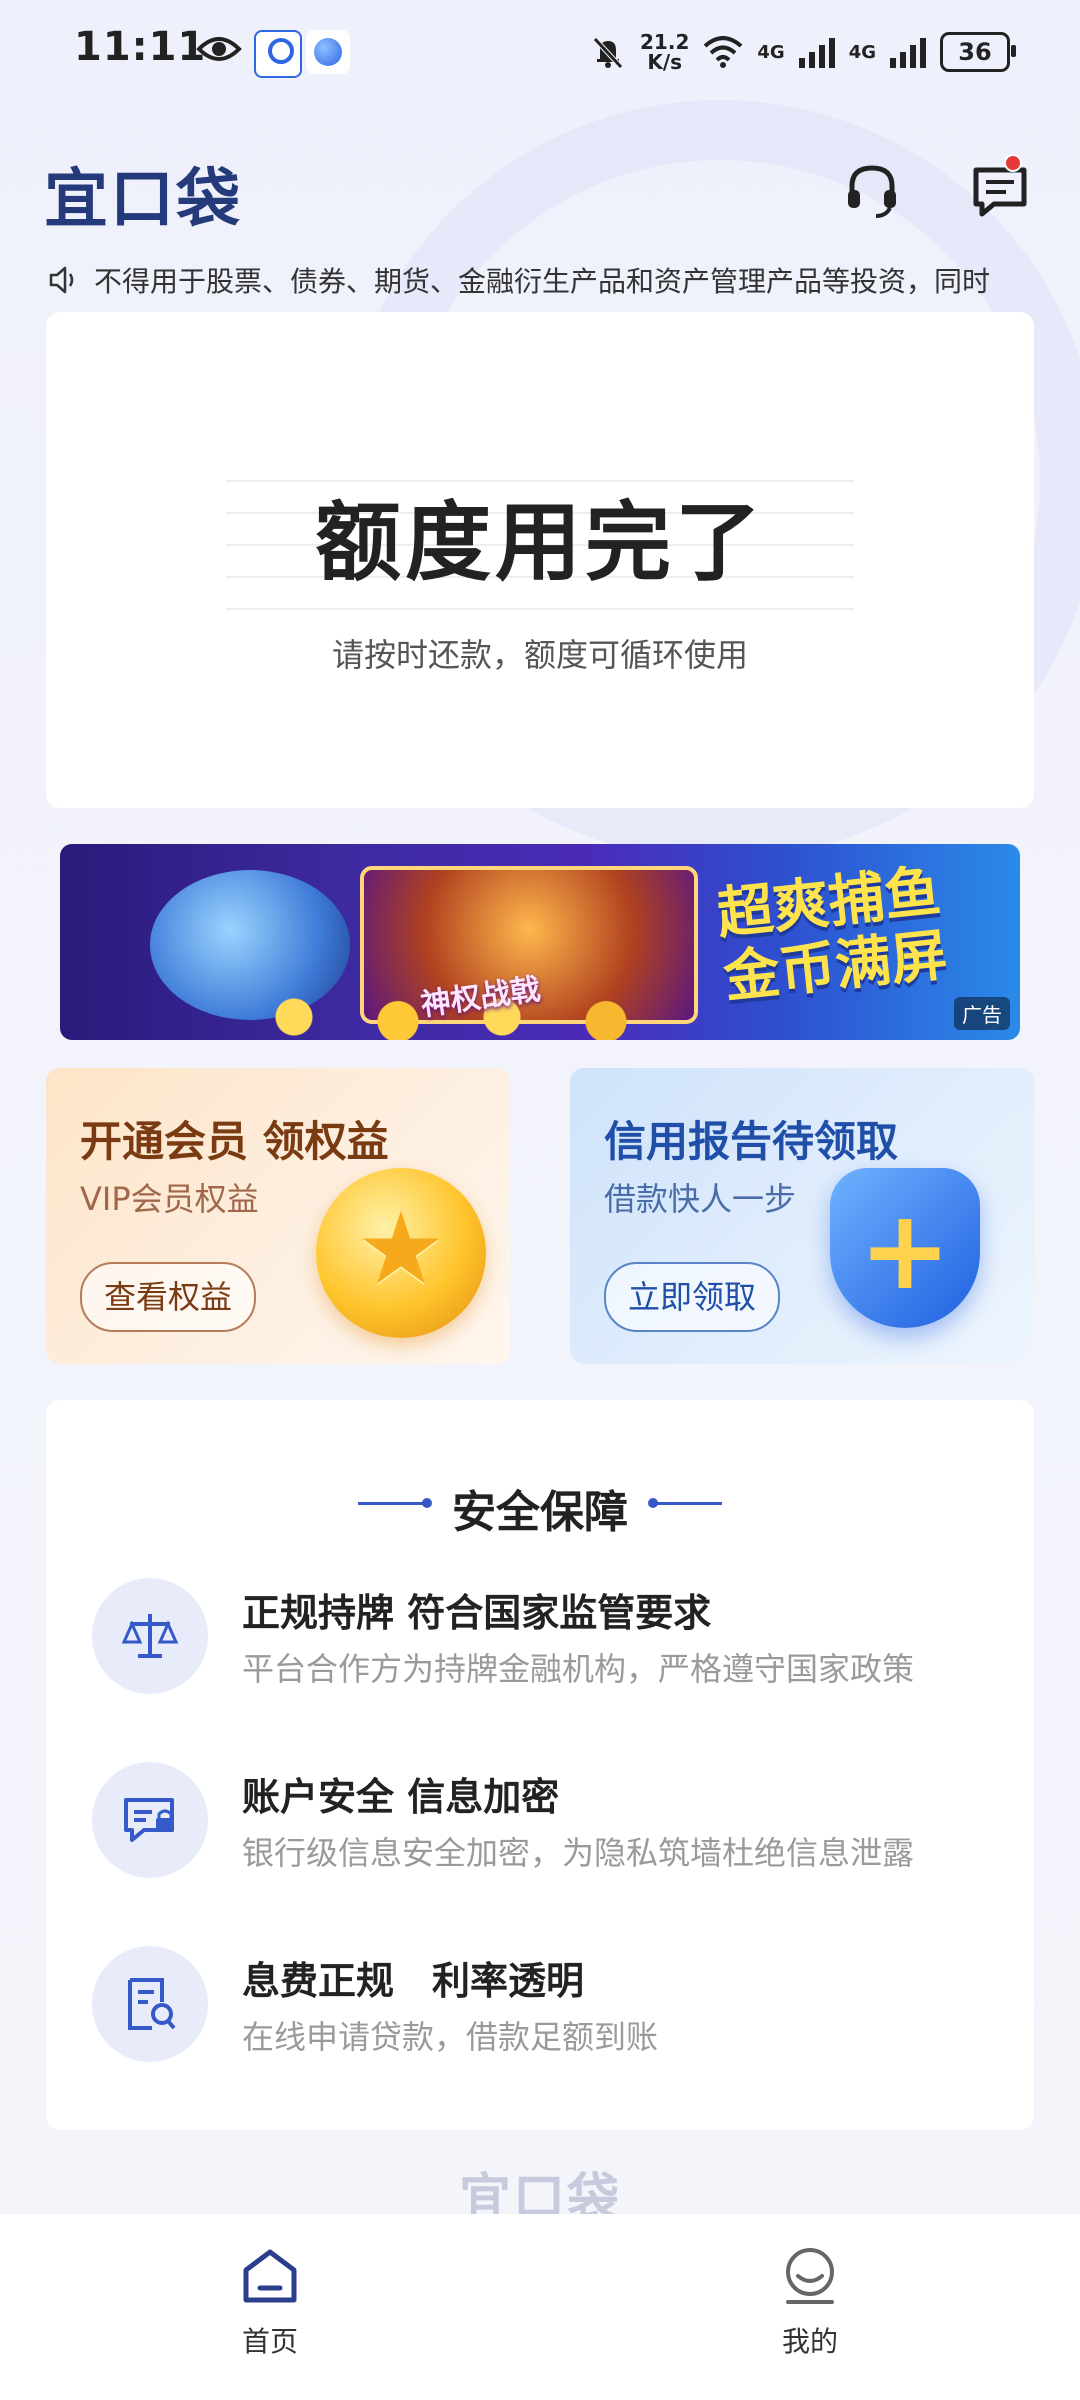  Describe the element at coordinates (975, 52) in the screenshot. I see `battery-level: 36` at that location.